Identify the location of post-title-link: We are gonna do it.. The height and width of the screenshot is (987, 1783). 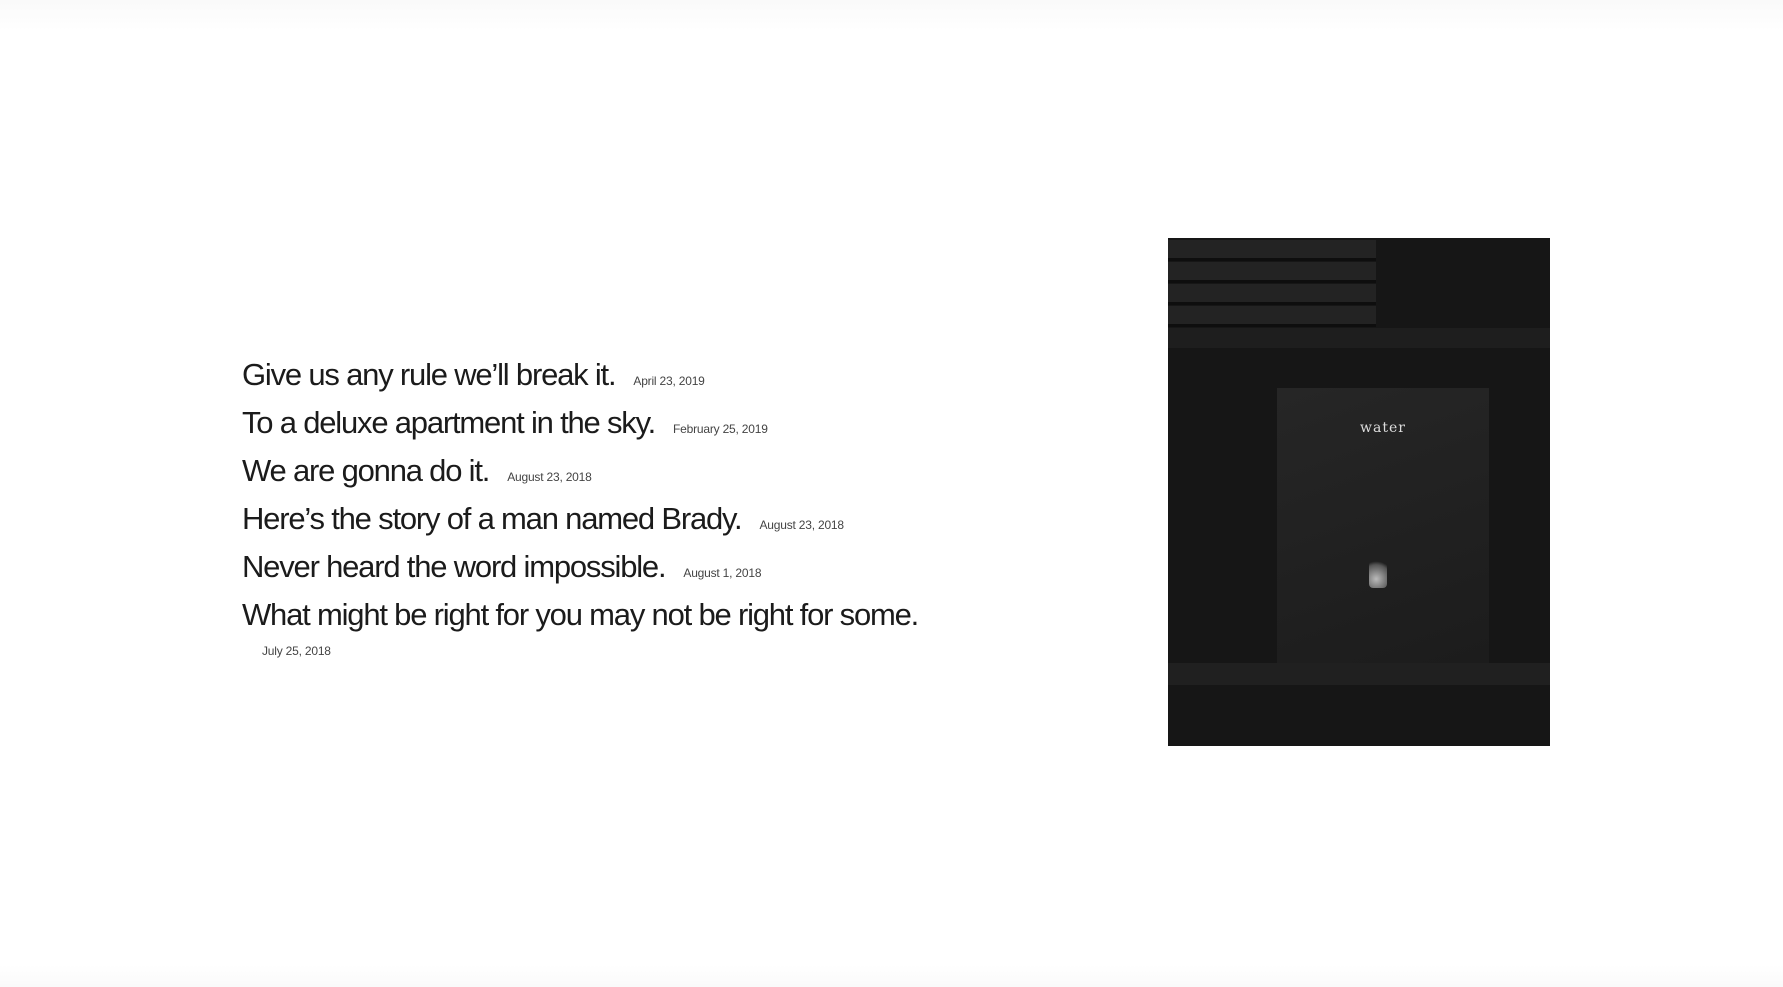
(366, 470).